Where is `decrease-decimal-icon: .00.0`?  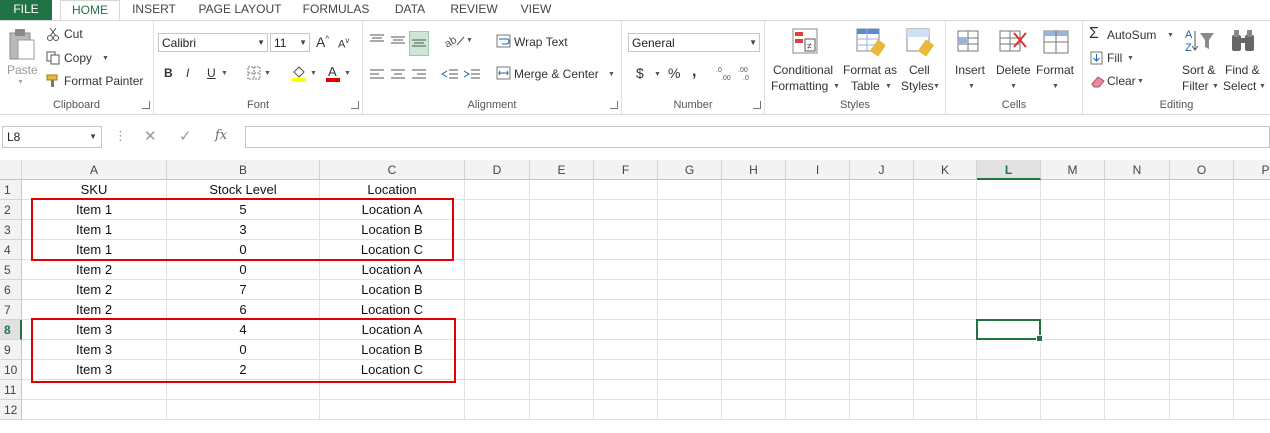 decrease-decimal-icon: .00.0 is located at coordinates (747, 75).